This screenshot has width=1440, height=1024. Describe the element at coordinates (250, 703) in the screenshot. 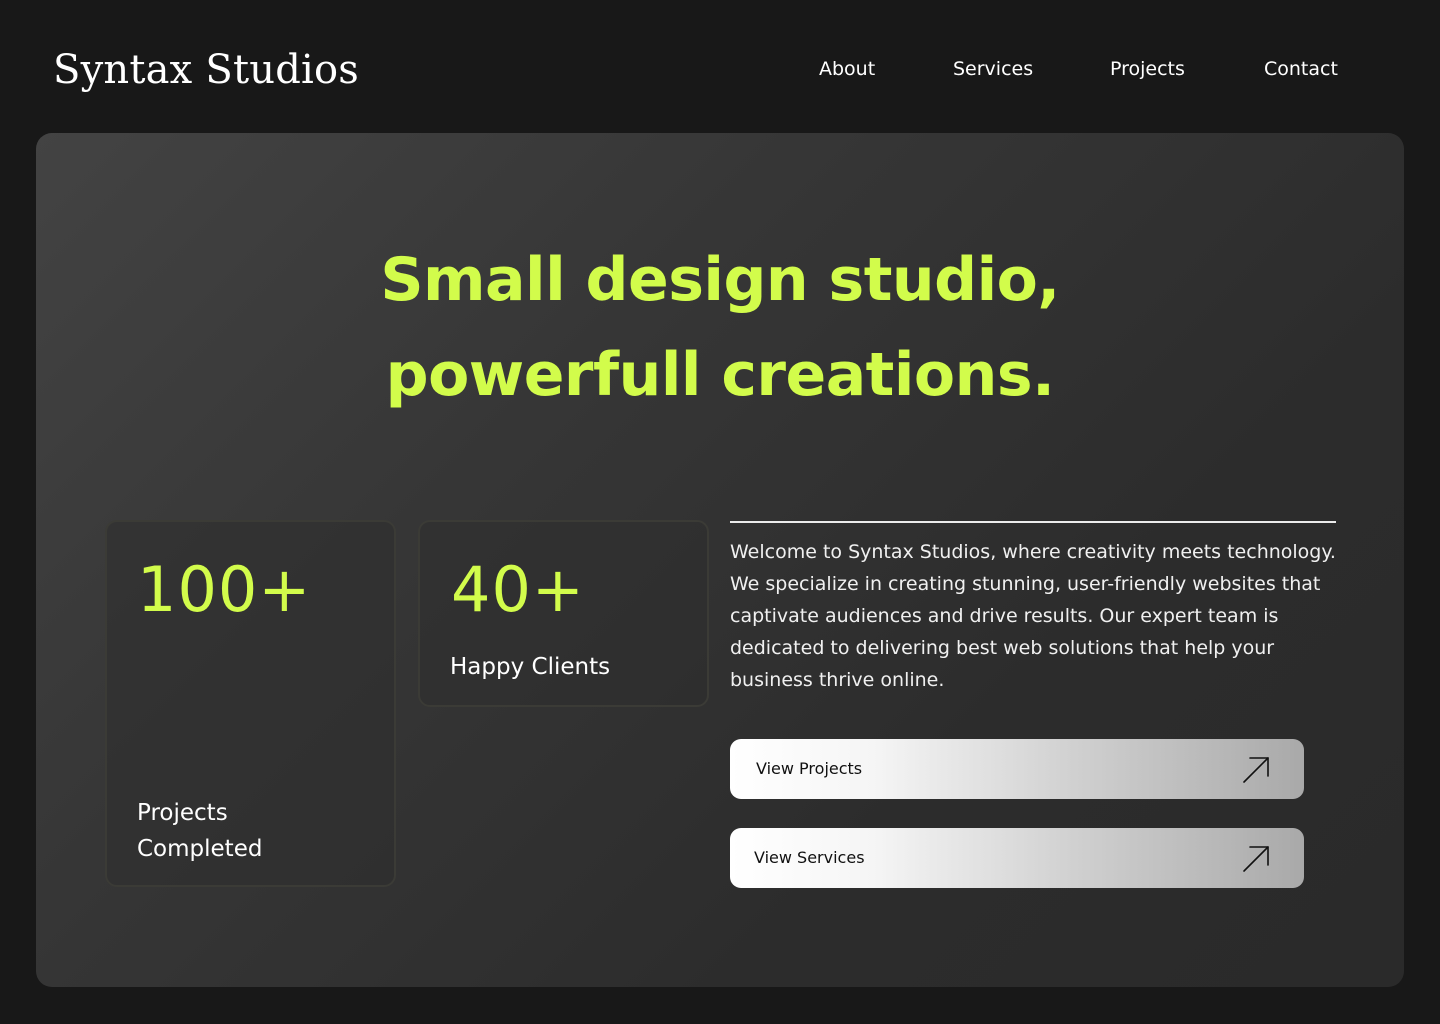

I see `stat-card-projects: 100+ Projects Completed` at that location.